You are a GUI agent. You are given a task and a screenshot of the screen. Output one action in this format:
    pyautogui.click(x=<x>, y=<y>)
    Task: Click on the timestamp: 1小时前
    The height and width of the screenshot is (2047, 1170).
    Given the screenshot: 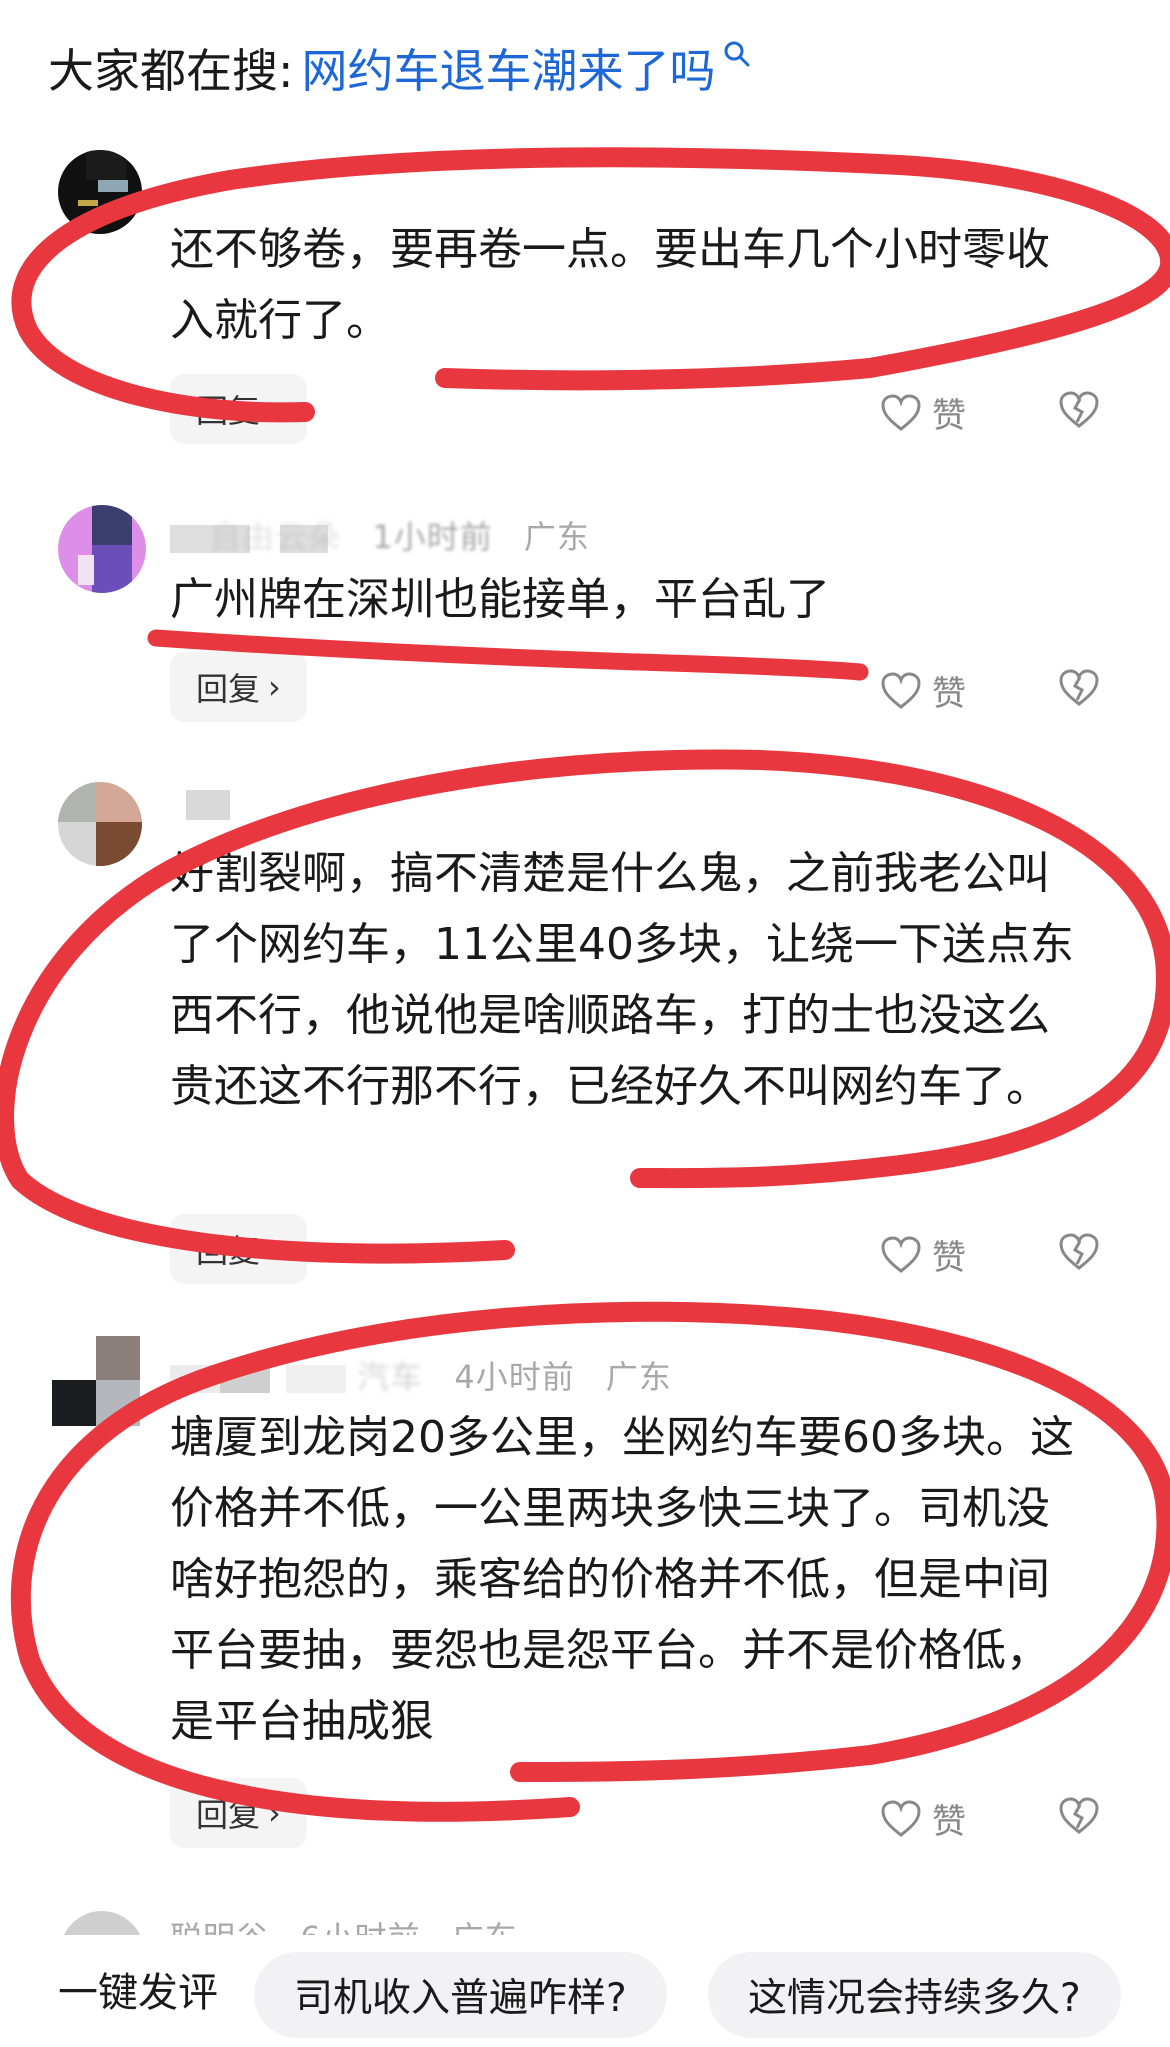 What is the action you would take?
    pyautogui.click(x=432, y=537)
    